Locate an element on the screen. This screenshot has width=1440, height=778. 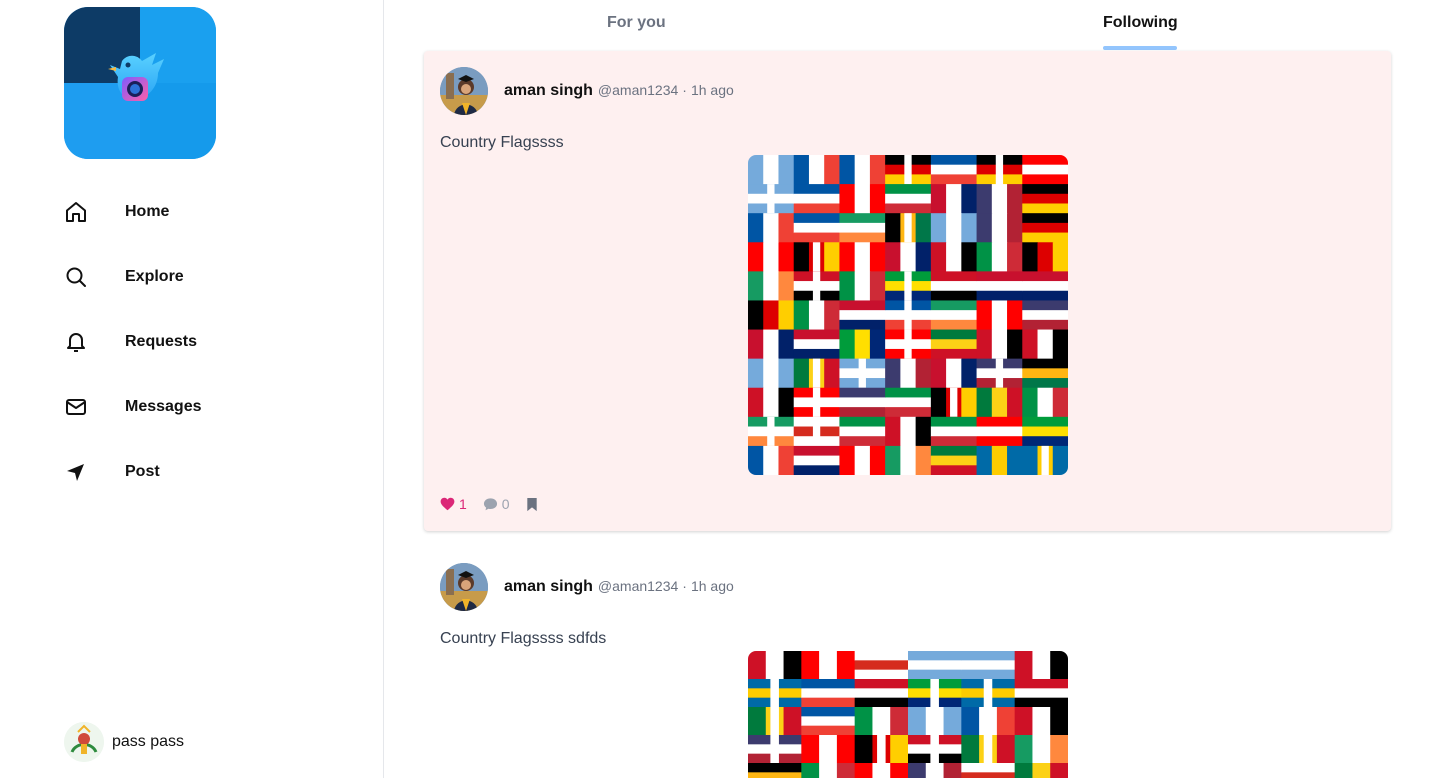
home-icon is located at coordinates (76, 212).